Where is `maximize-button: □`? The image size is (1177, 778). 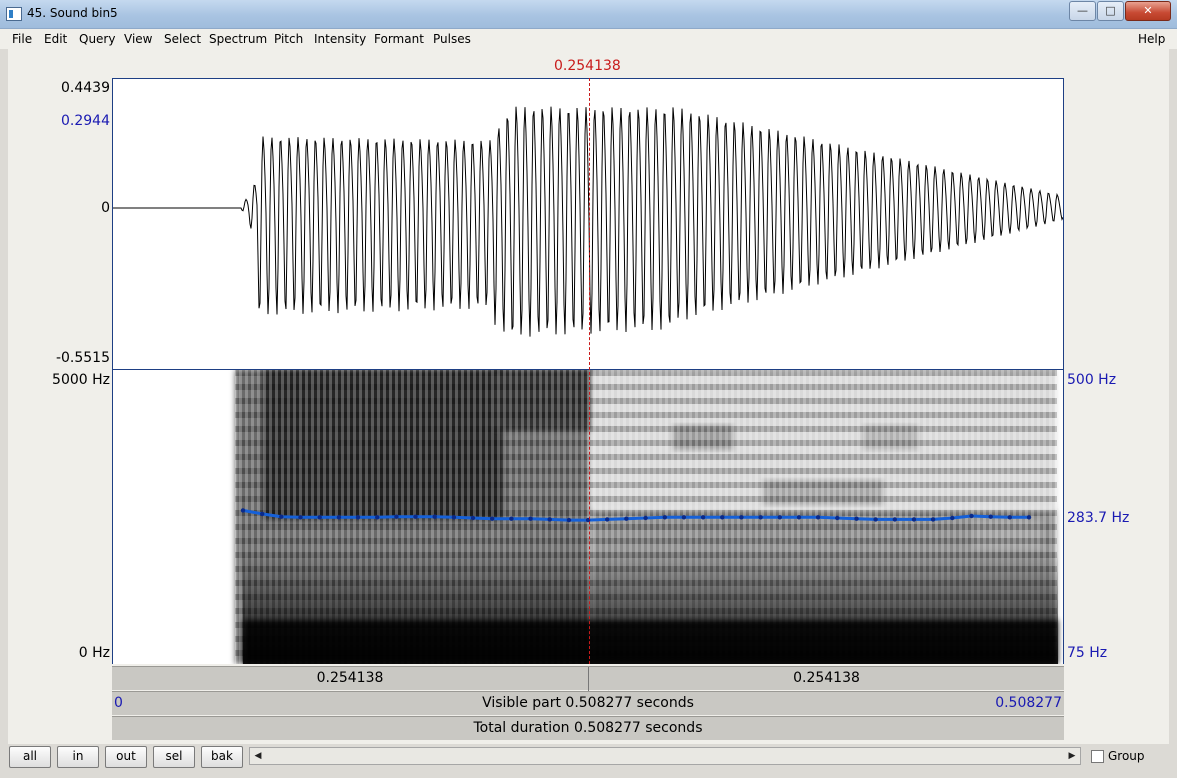 maximize-button: □ is located at coordinates (1110, 11).